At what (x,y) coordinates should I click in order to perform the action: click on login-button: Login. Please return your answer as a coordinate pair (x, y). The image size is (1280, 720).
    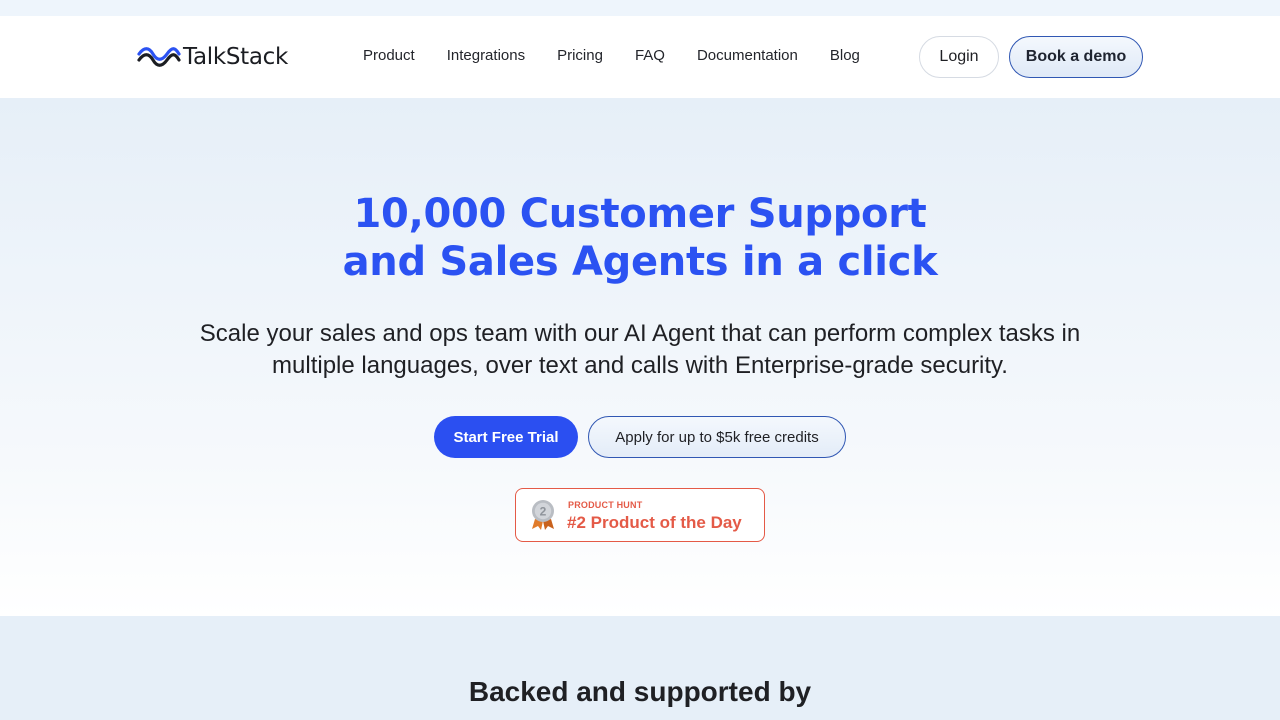
    Looking at the image, I should click on (959, 57).